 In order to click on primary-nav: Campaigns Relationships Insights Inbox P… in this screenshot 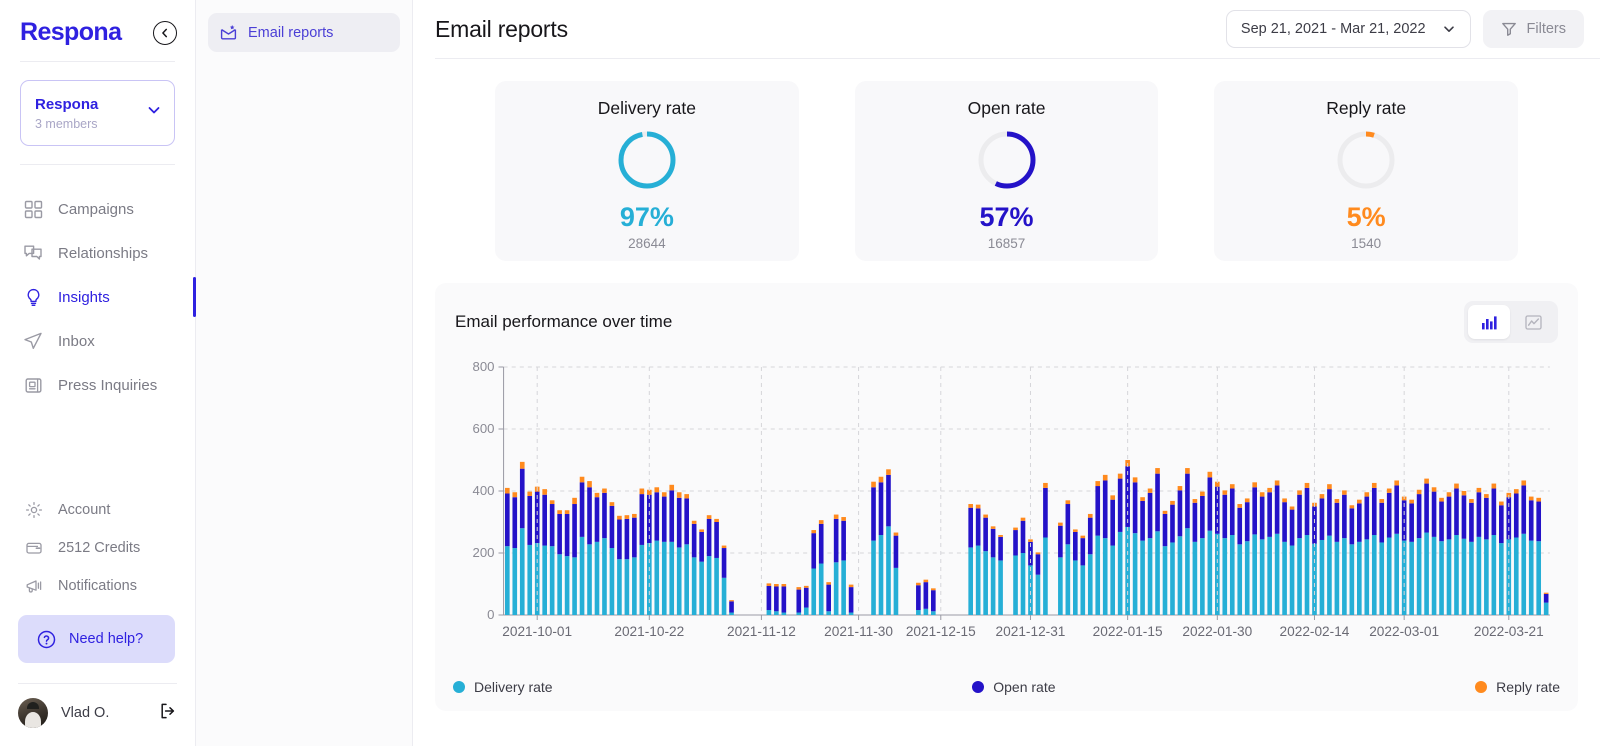, I will do `click(98, 297)`.